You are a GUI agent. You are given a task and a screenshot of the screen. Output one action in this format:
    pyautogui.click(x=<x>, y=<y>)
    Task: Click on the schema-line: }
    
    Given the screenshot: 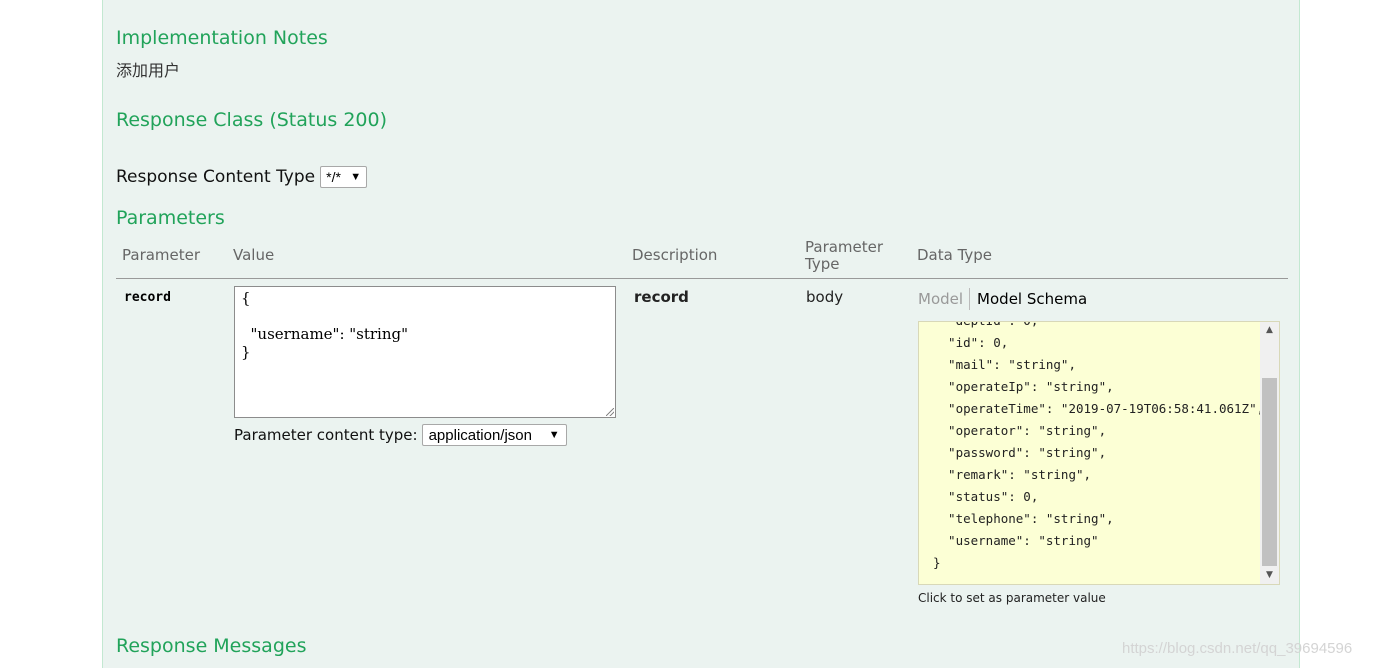 What is the action you would take?
    pyautogui.click(x=937, y=562)
    